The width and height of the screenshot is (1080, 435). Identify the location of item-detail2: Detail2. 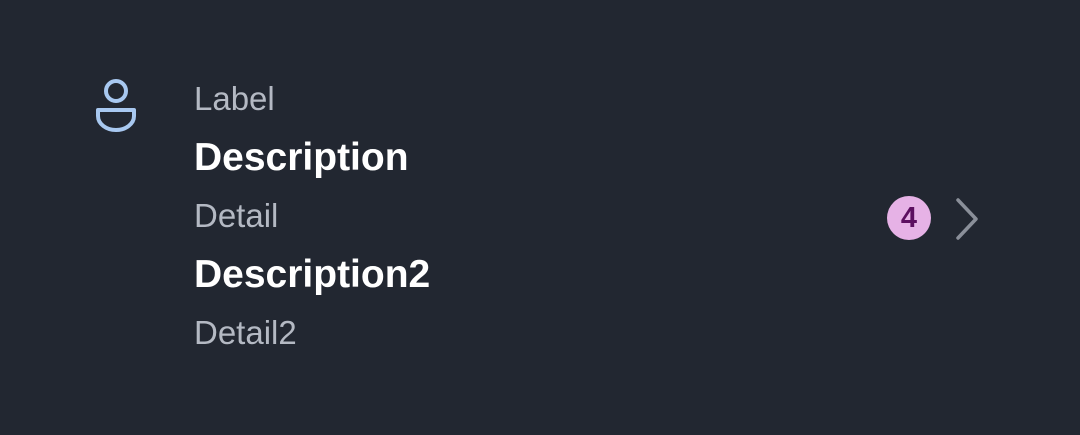
(245, 332).